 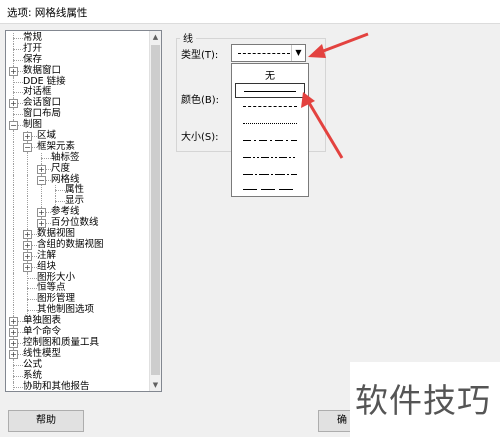 I want to click on tree-item-label: 组块, so click(x=47, y=266).